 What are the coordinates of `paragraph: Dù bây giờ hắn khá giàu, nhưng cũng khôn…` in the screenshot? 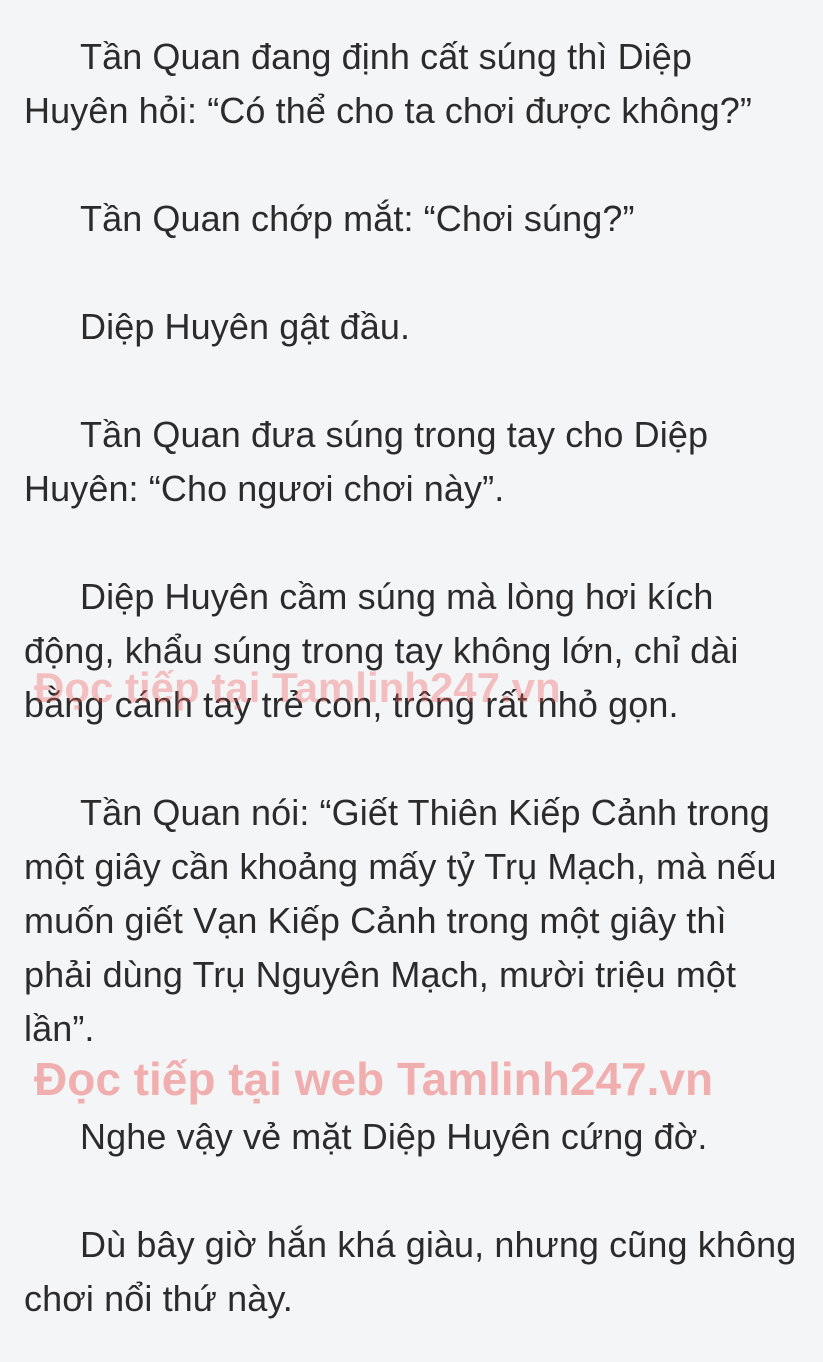 It's located at (410, 1271).